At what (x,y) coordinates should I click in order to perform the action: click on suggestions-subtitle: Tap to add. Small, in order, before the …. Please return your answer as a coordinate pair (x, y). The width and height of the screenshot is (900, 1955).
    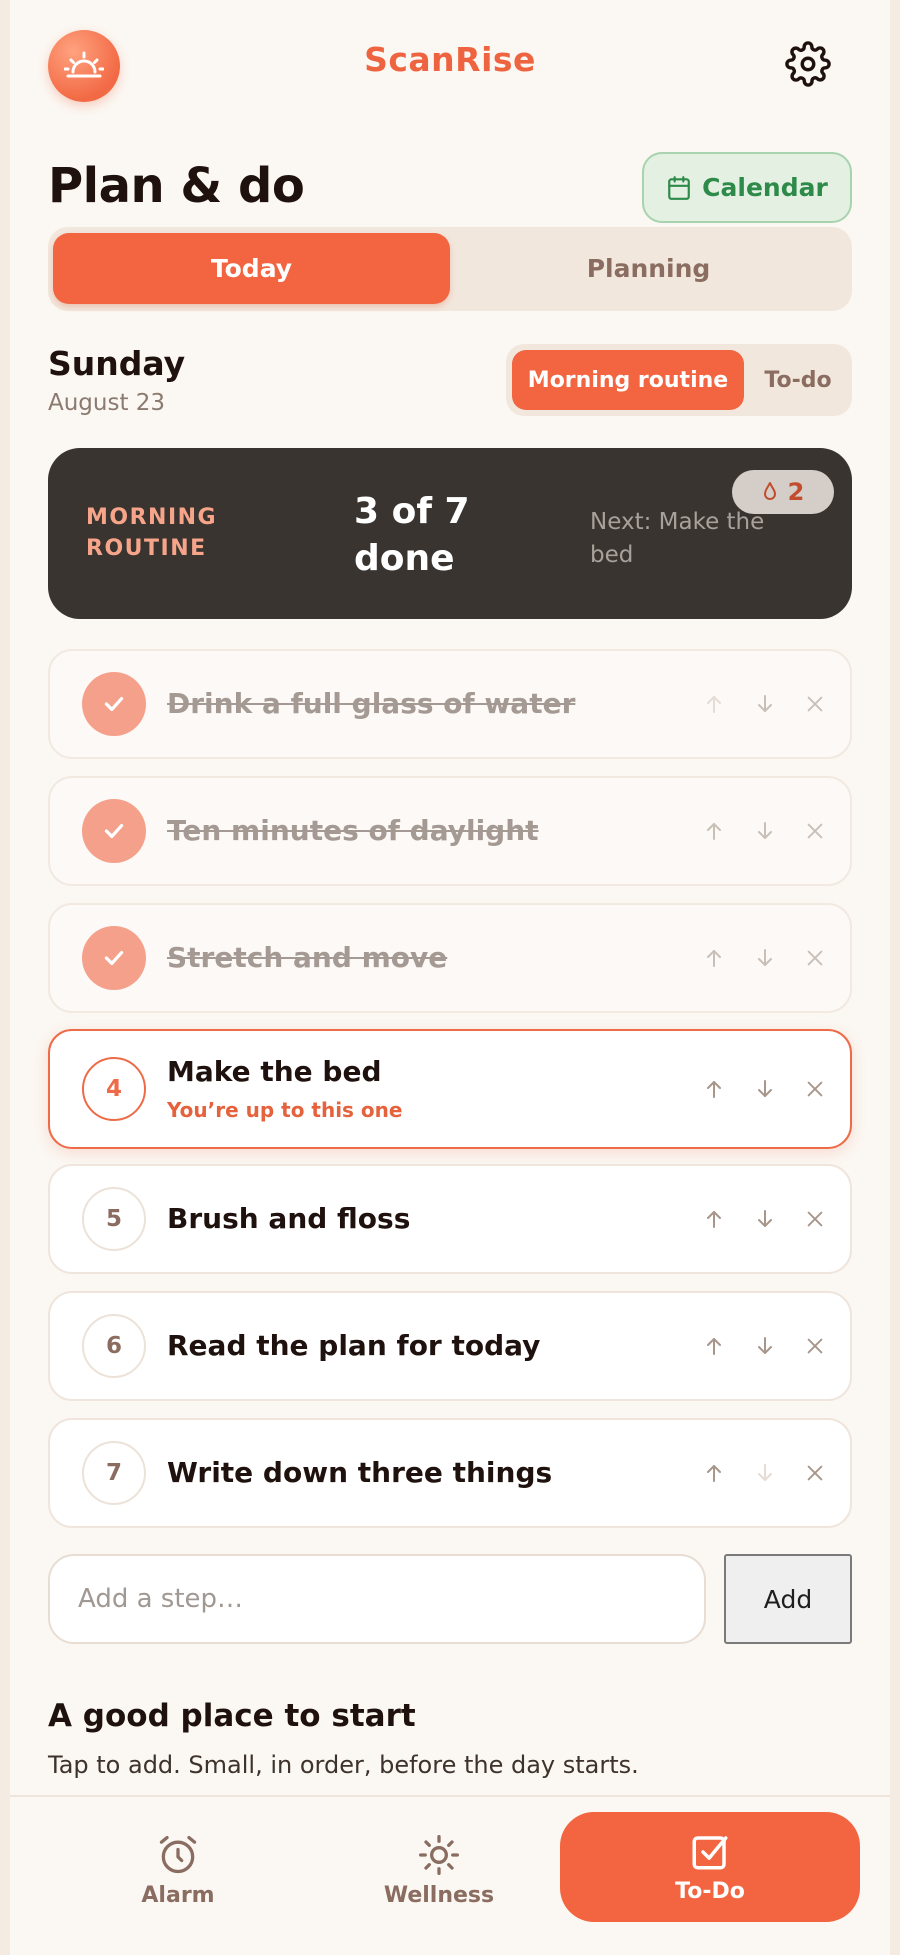
    Looking at the image, I should click on (343, 1765).